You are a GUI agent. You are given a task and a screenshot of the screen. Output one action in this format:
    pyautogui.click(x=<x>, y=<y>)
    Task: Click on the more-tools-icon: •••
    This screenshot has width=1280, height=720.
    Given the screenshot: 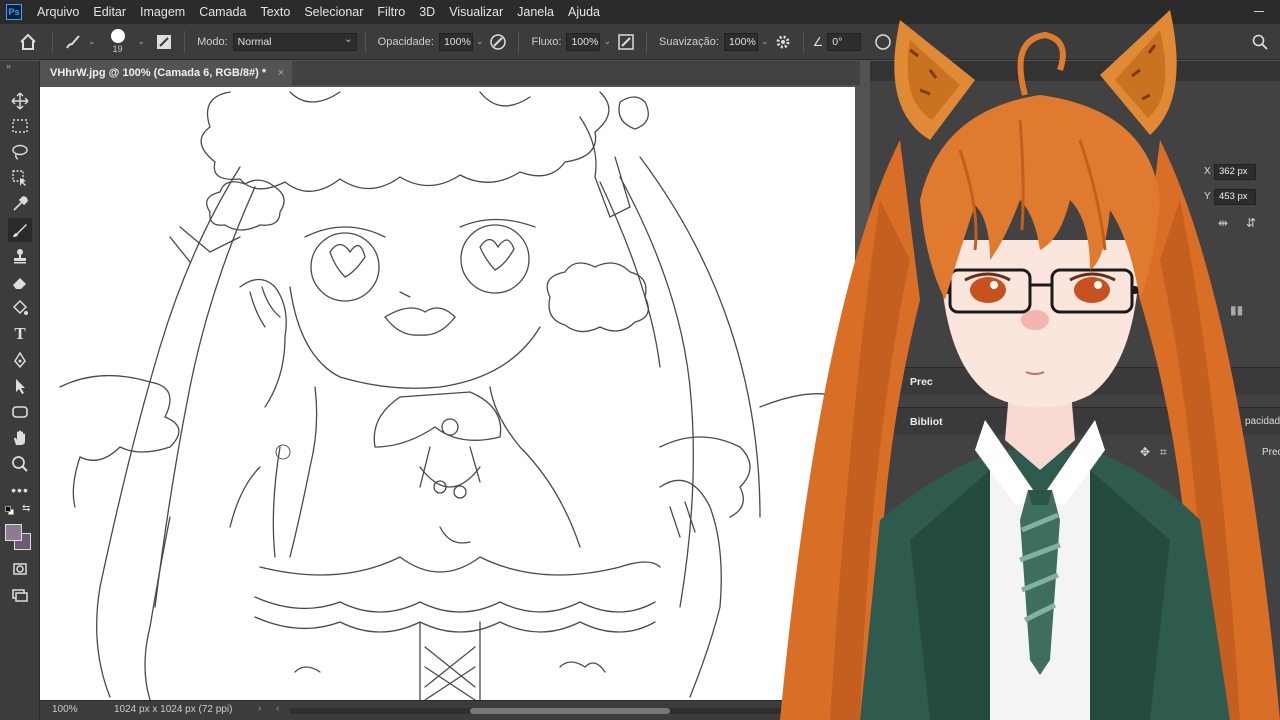 What is the action you would take?
    pyautogui.click(x=20, y=490)
    